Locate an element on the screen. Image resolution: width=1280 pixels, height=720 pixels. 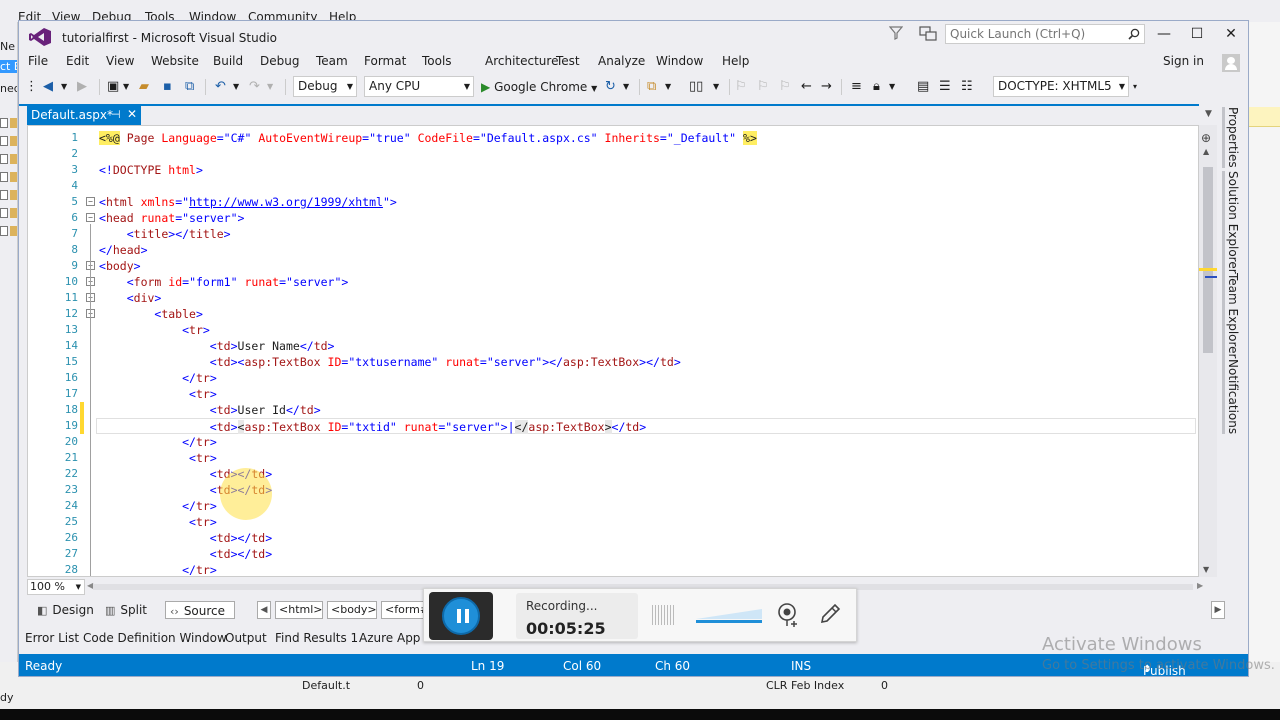
code-line: <head runat="server"> is located at coordinates (171, 218).